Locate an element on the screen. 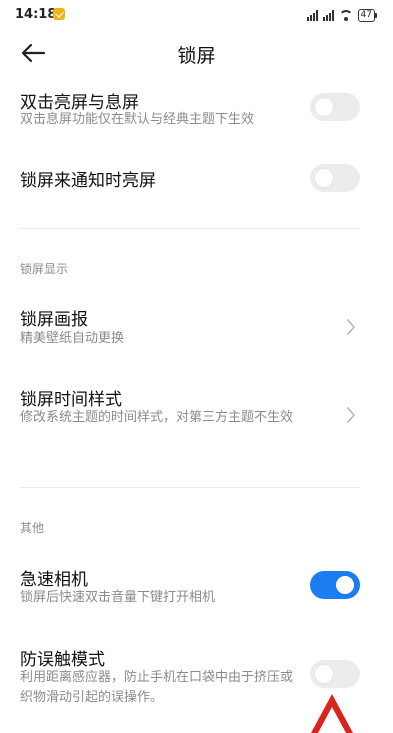  setting-clock-style: 锁屏时间样式 修改系统主题的时间样式，对第三方主题不生效 is located at coordinates (196, 418).